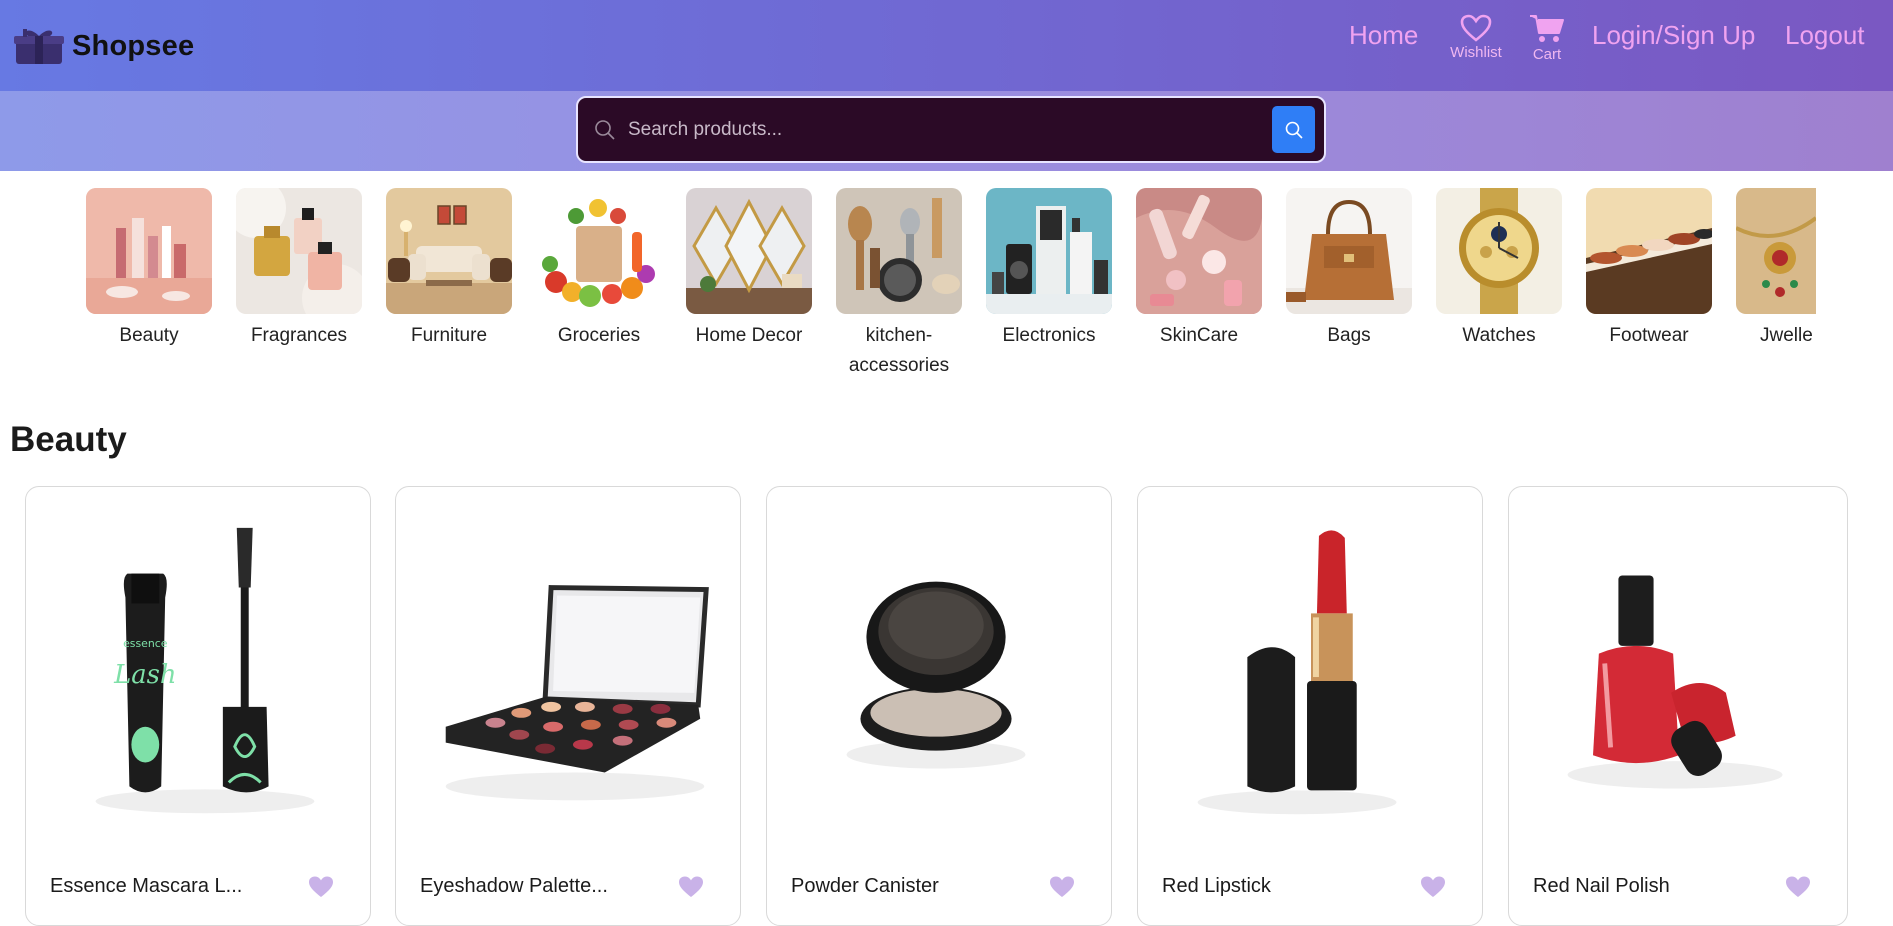 This screenshot has height=926, width=1893. I want to click on category-label: Watches, so click(1499, 335).